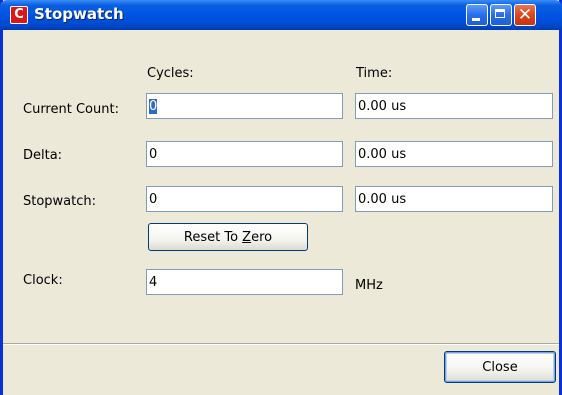 Image resolution: width=562 pixels, height=395 pixels. I want to click on clock-unit-label: MHz, so click(369, 285).